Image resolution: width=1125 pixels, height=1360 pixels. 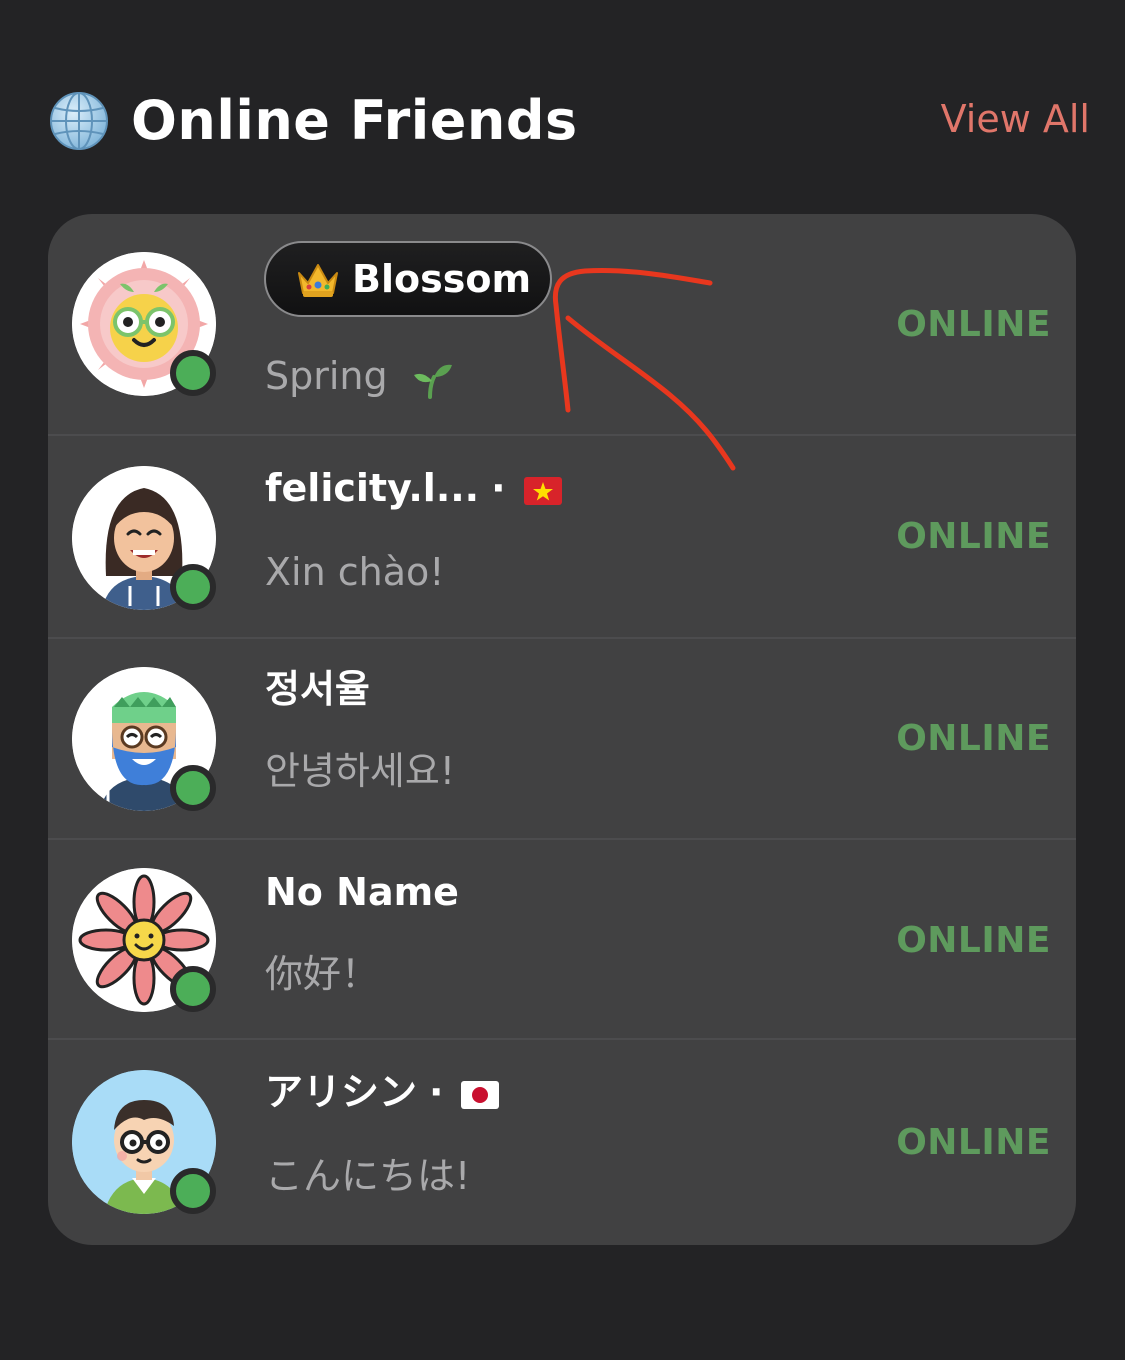 I want to click on friend-name: Blossom, so click(x=442, y=279).